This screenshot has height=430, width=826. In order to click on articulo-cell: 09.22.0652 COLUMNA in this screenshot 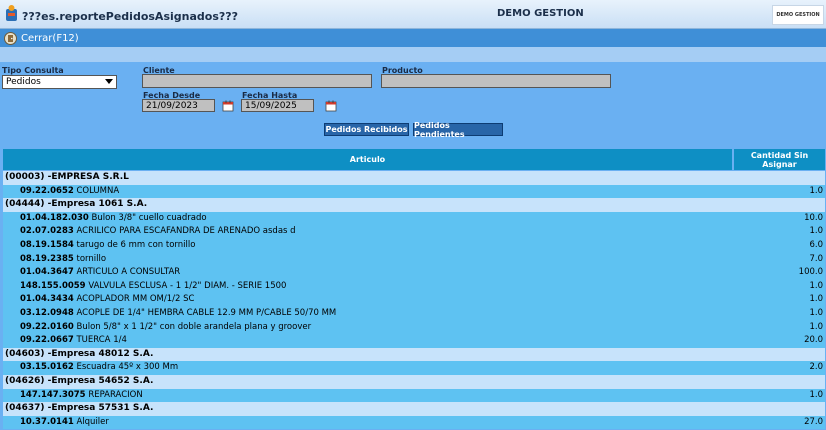, I will do `click(69, 192)`.